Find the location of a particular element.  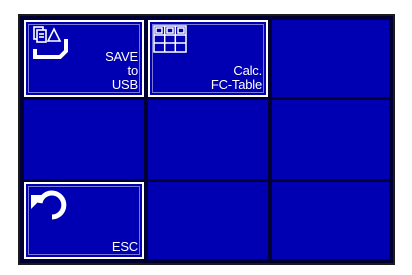

calc-fc-table-button: Calc. FC-Table is located at coordinates (208, 58).